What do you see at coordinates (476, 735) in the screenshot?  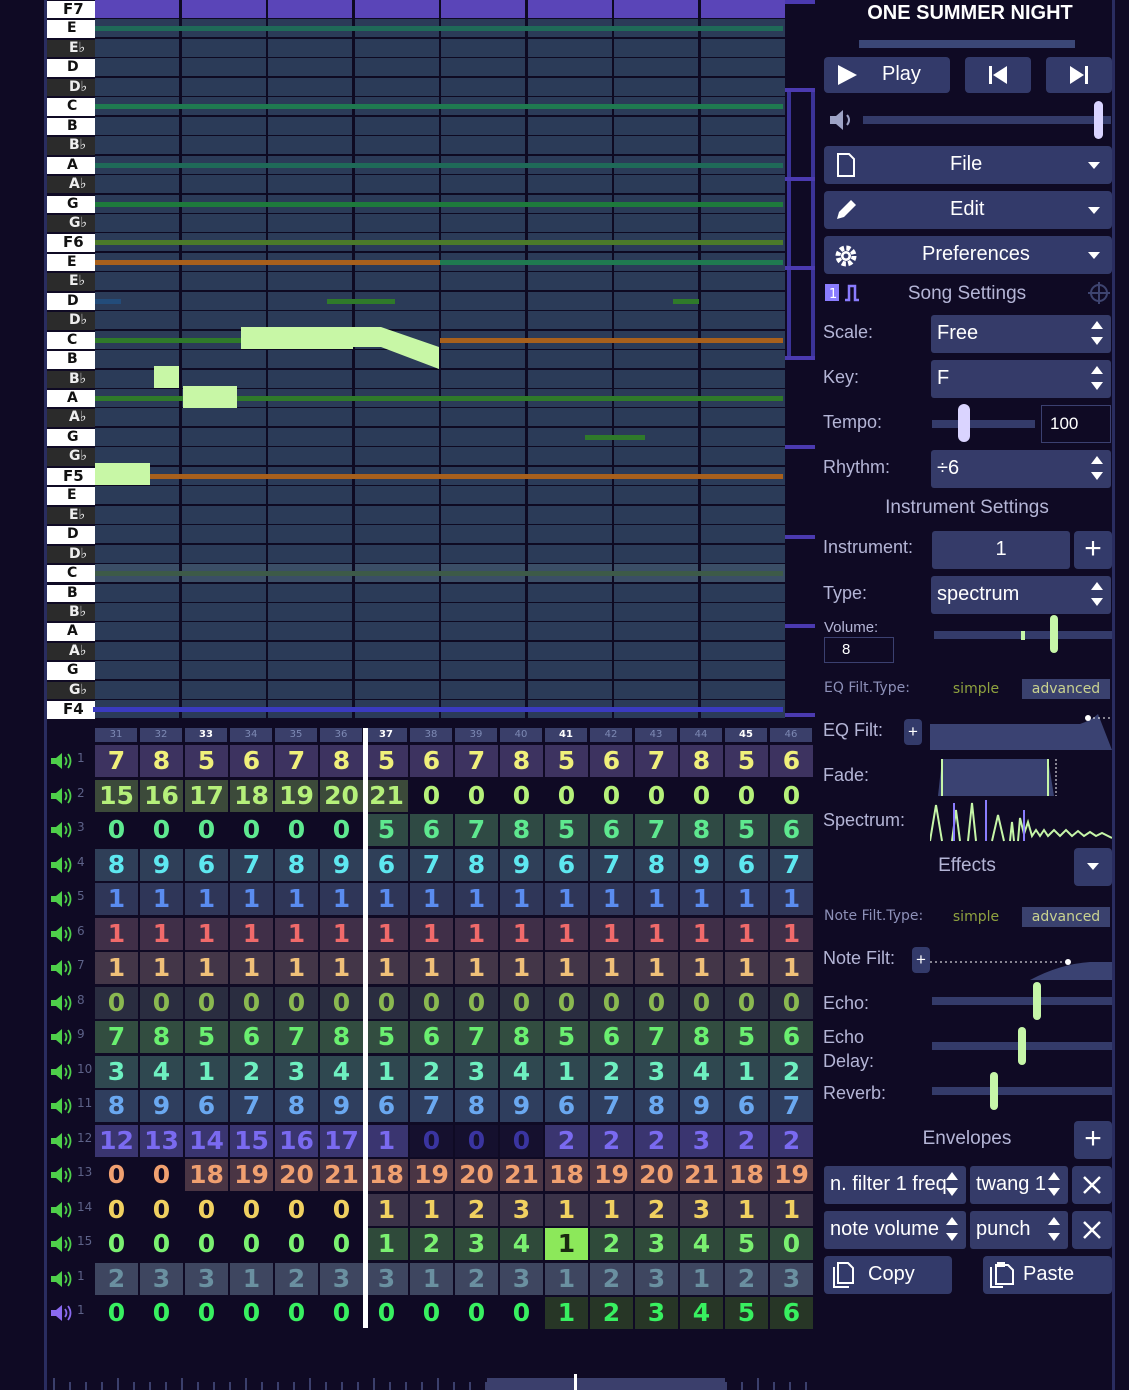 I see `bar-number: 39` at bounding box center [476, 735].